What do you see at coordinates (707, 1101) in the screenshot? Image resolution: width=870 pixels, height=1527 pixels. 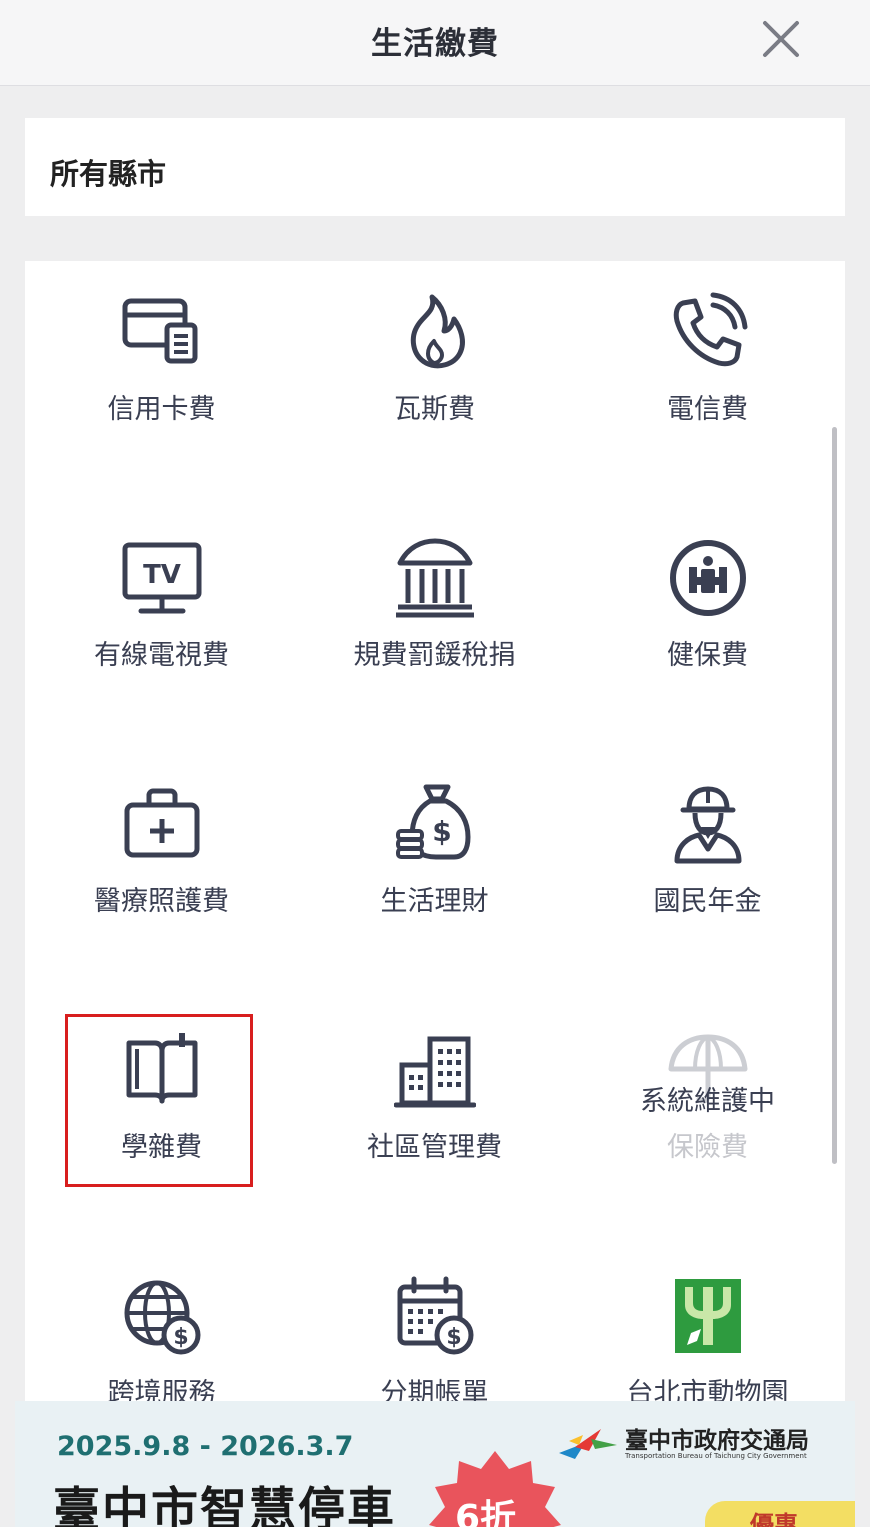 I see `maintenance-status: 系統維護中` at bounding box center [707, 1101].